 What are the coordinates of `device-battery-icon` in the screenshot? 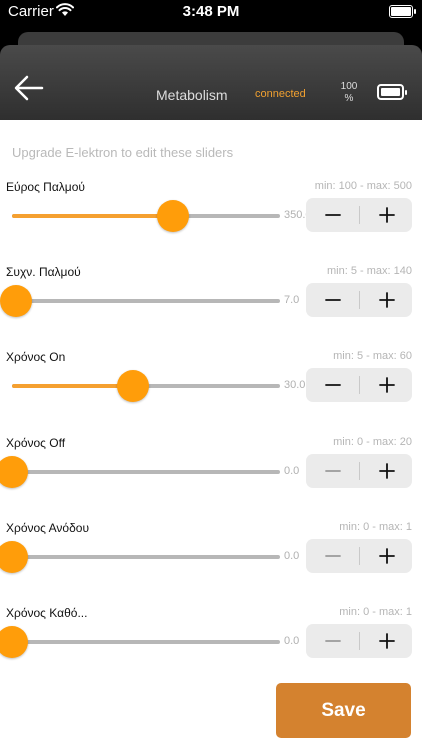 It's located at (392, 92).